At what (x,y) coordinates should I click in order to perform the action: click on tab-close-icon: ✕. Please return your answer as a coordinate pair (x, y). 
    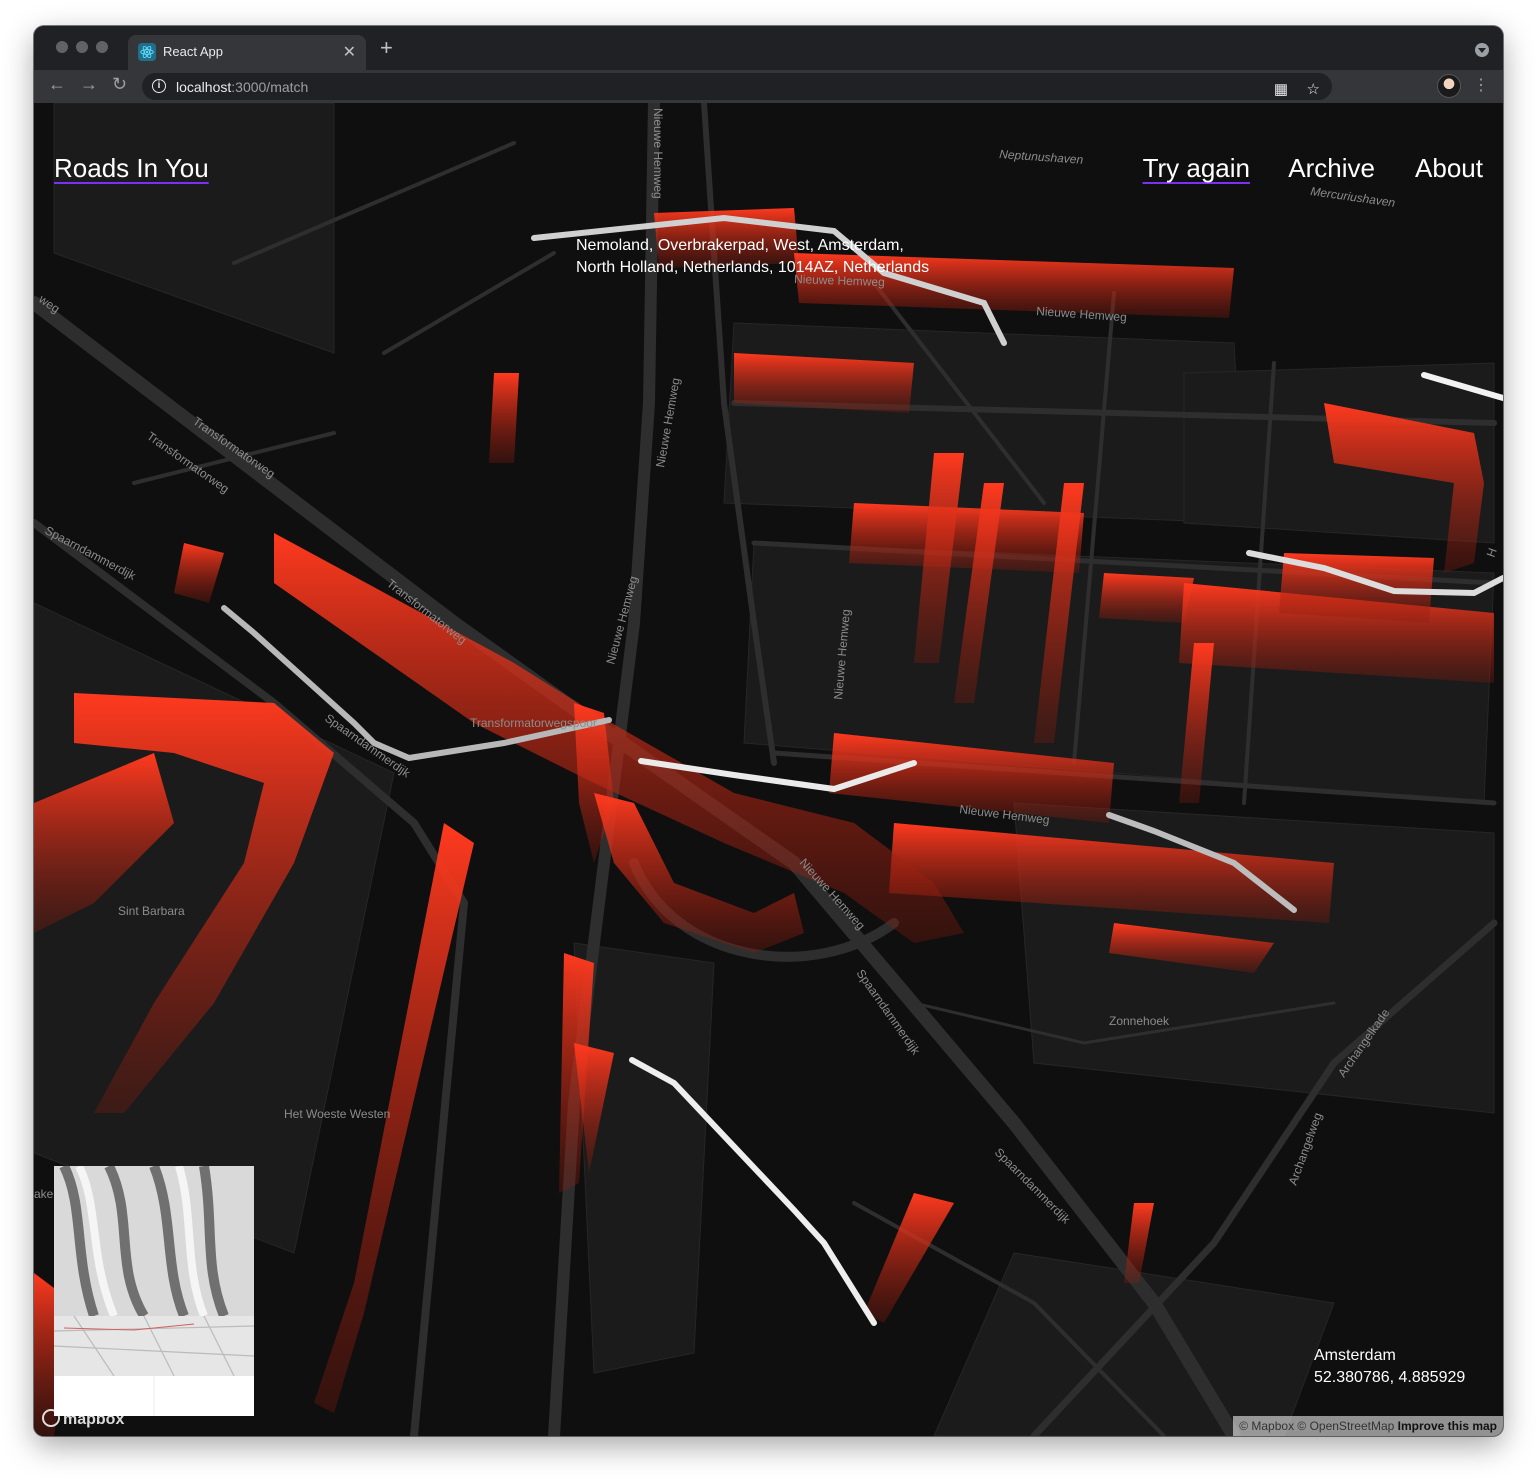
    Looking at the image, I should click on (349, 52).